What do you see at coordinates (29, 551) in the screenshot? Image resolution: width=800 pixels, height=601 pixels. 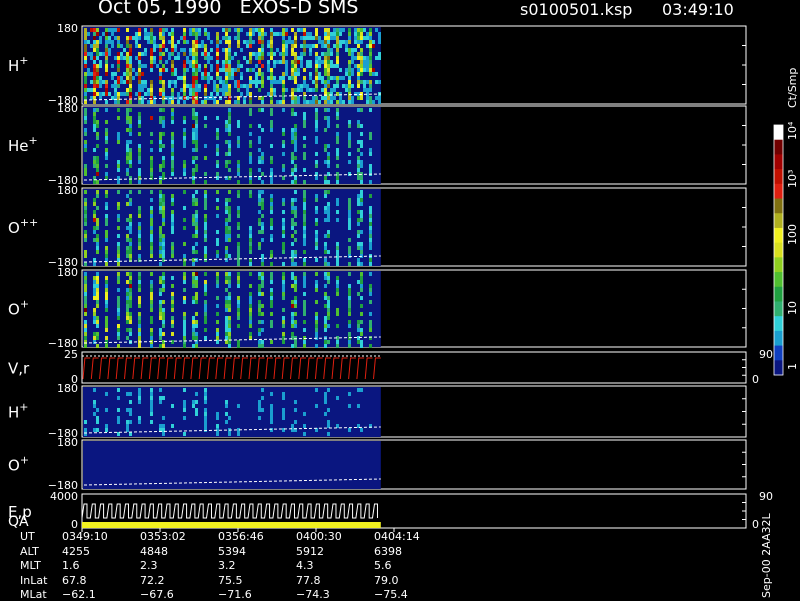 I see `ephemeris-label: ALT` at bounding box center [29, 551].